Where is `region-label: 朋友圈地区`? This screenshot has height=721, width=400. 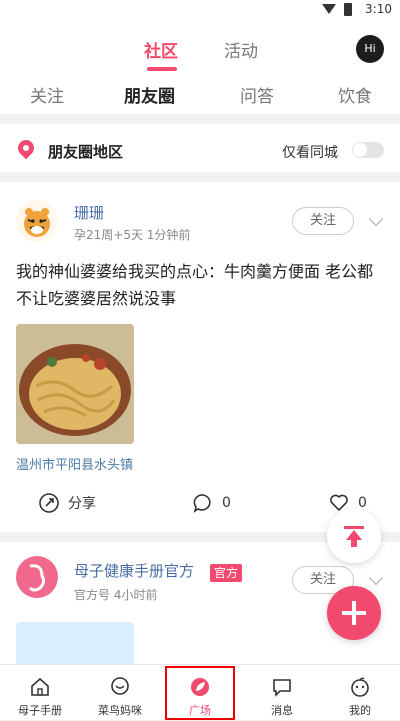 region-label: 朋友圈地区 is located at coordinates (86, 152).